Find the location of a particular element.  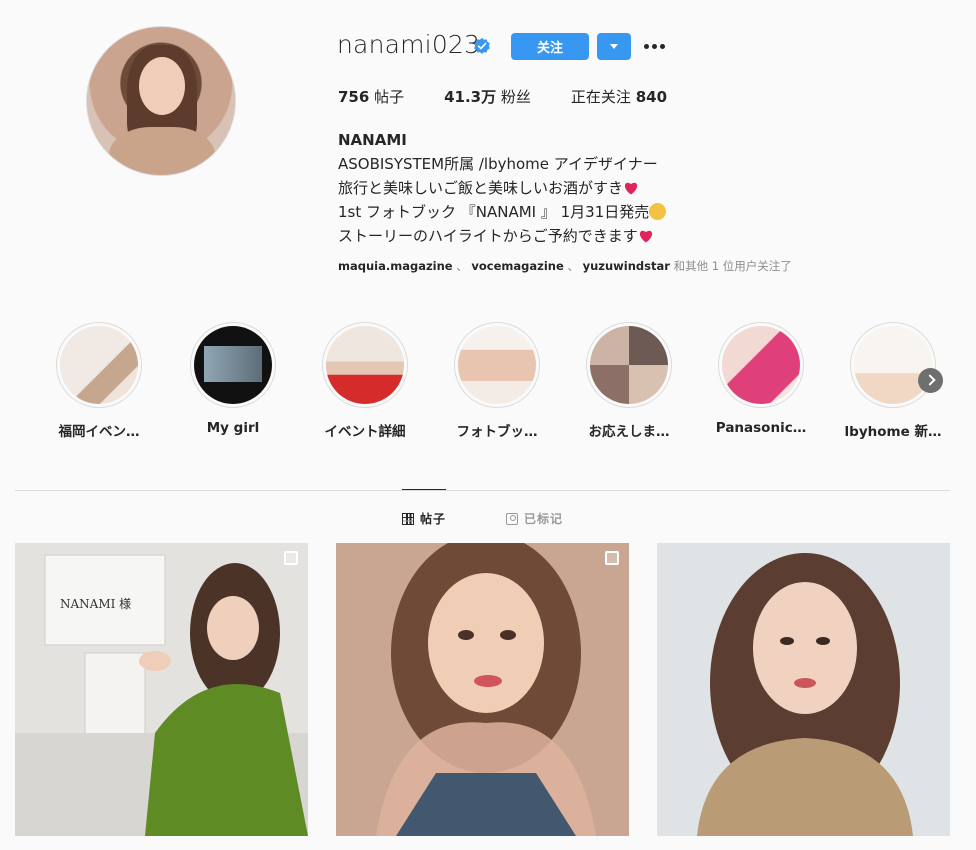

active-tab-indicator is located at coordinates (424, 489).